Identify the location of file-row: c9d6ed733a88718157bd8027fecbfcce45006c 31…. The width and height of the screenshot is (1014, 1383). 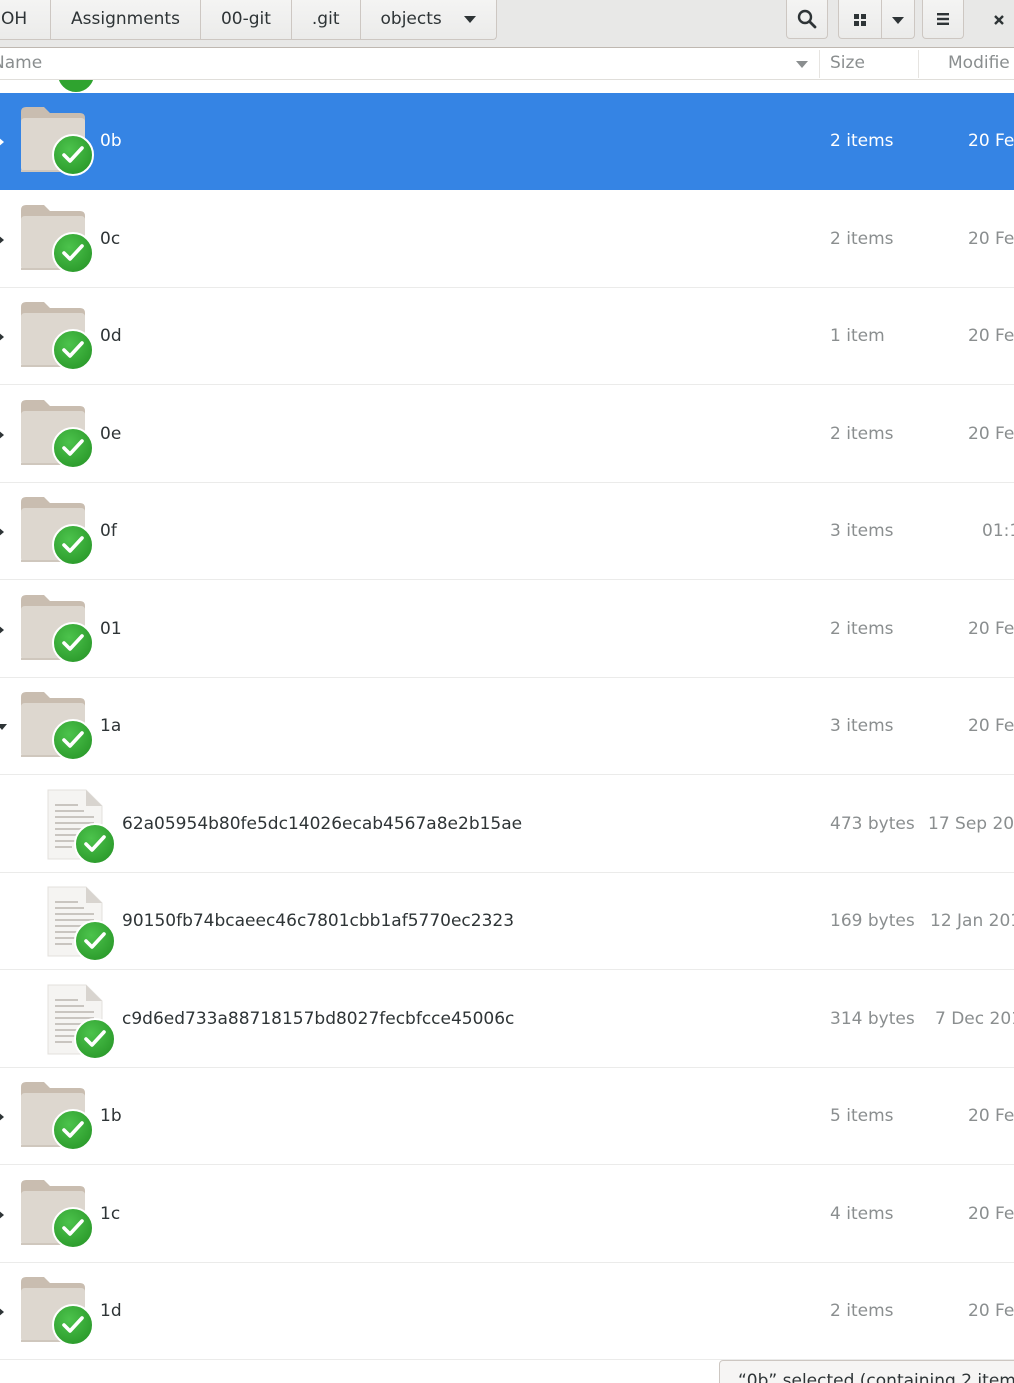
(507, 1019).